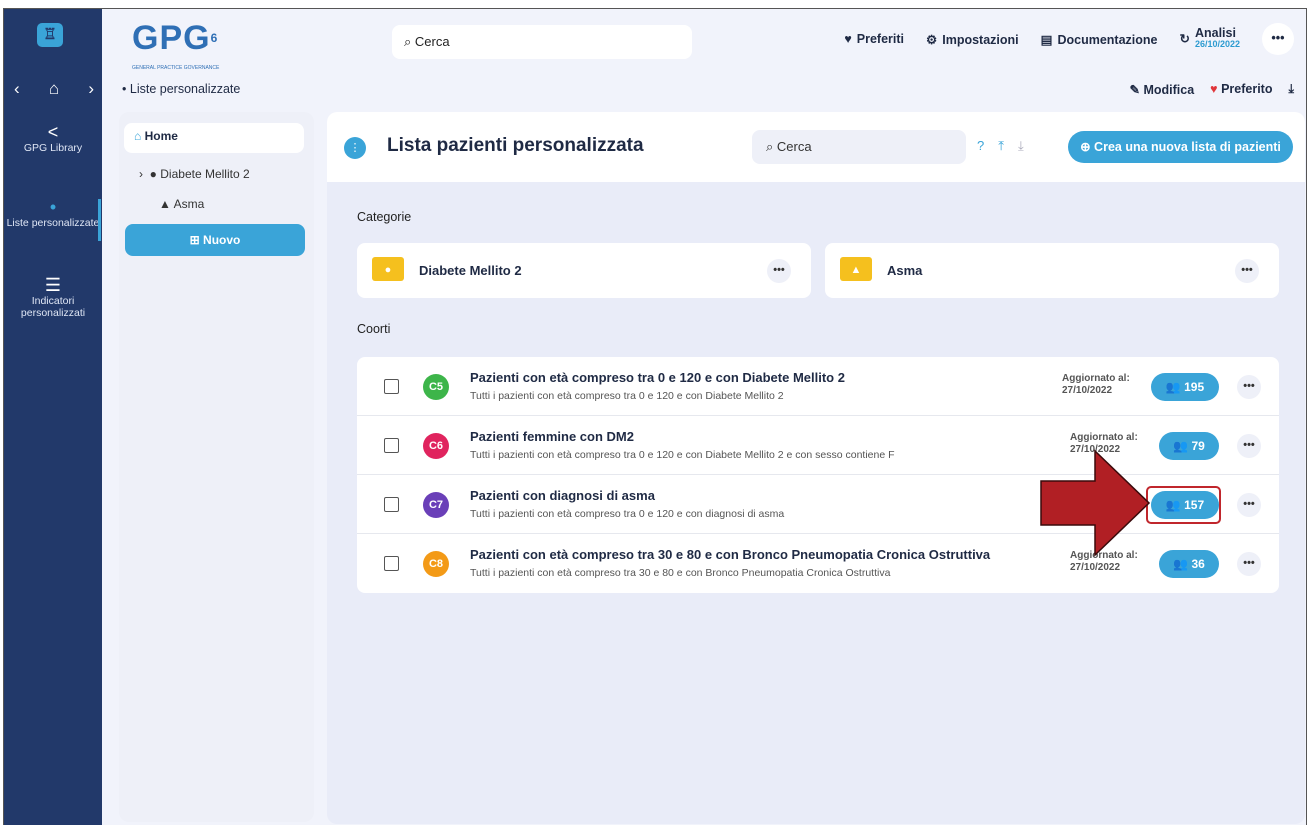  I want to click on app-logo-icon: ♖, so click(50, 35).